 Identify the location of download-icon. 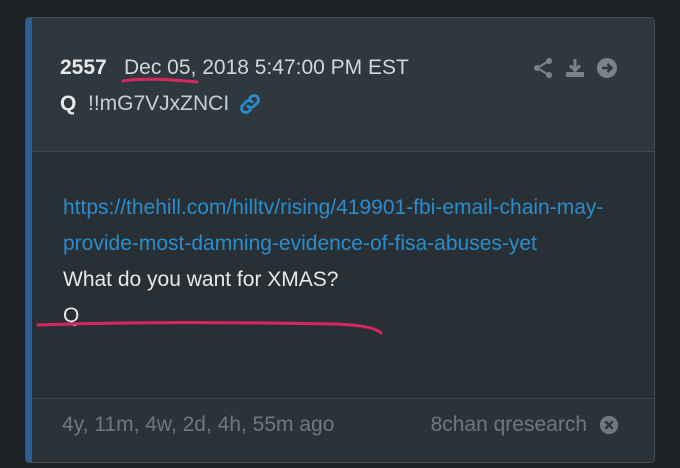
(575, 68).